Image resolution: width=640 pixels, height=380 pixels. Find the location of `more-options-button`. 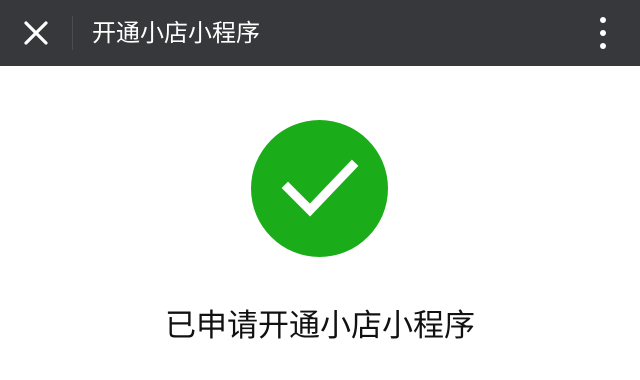

more-options-button is located at coordinates (603, 33).